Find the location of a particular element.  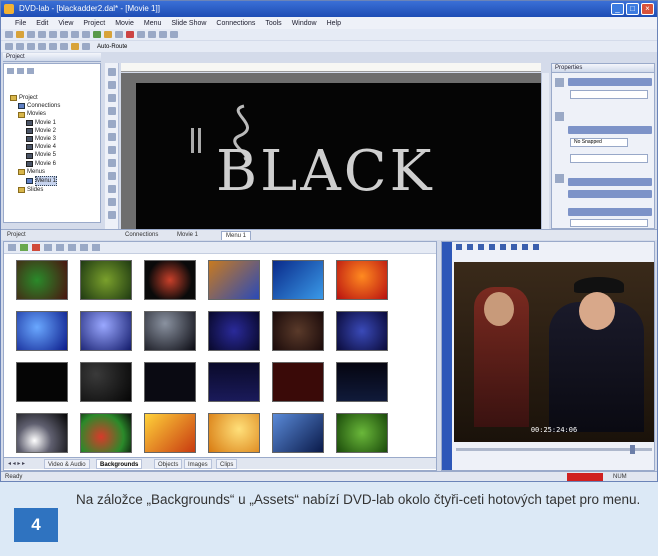

snap-button: No Snapped is located at coordinates (599, 142).